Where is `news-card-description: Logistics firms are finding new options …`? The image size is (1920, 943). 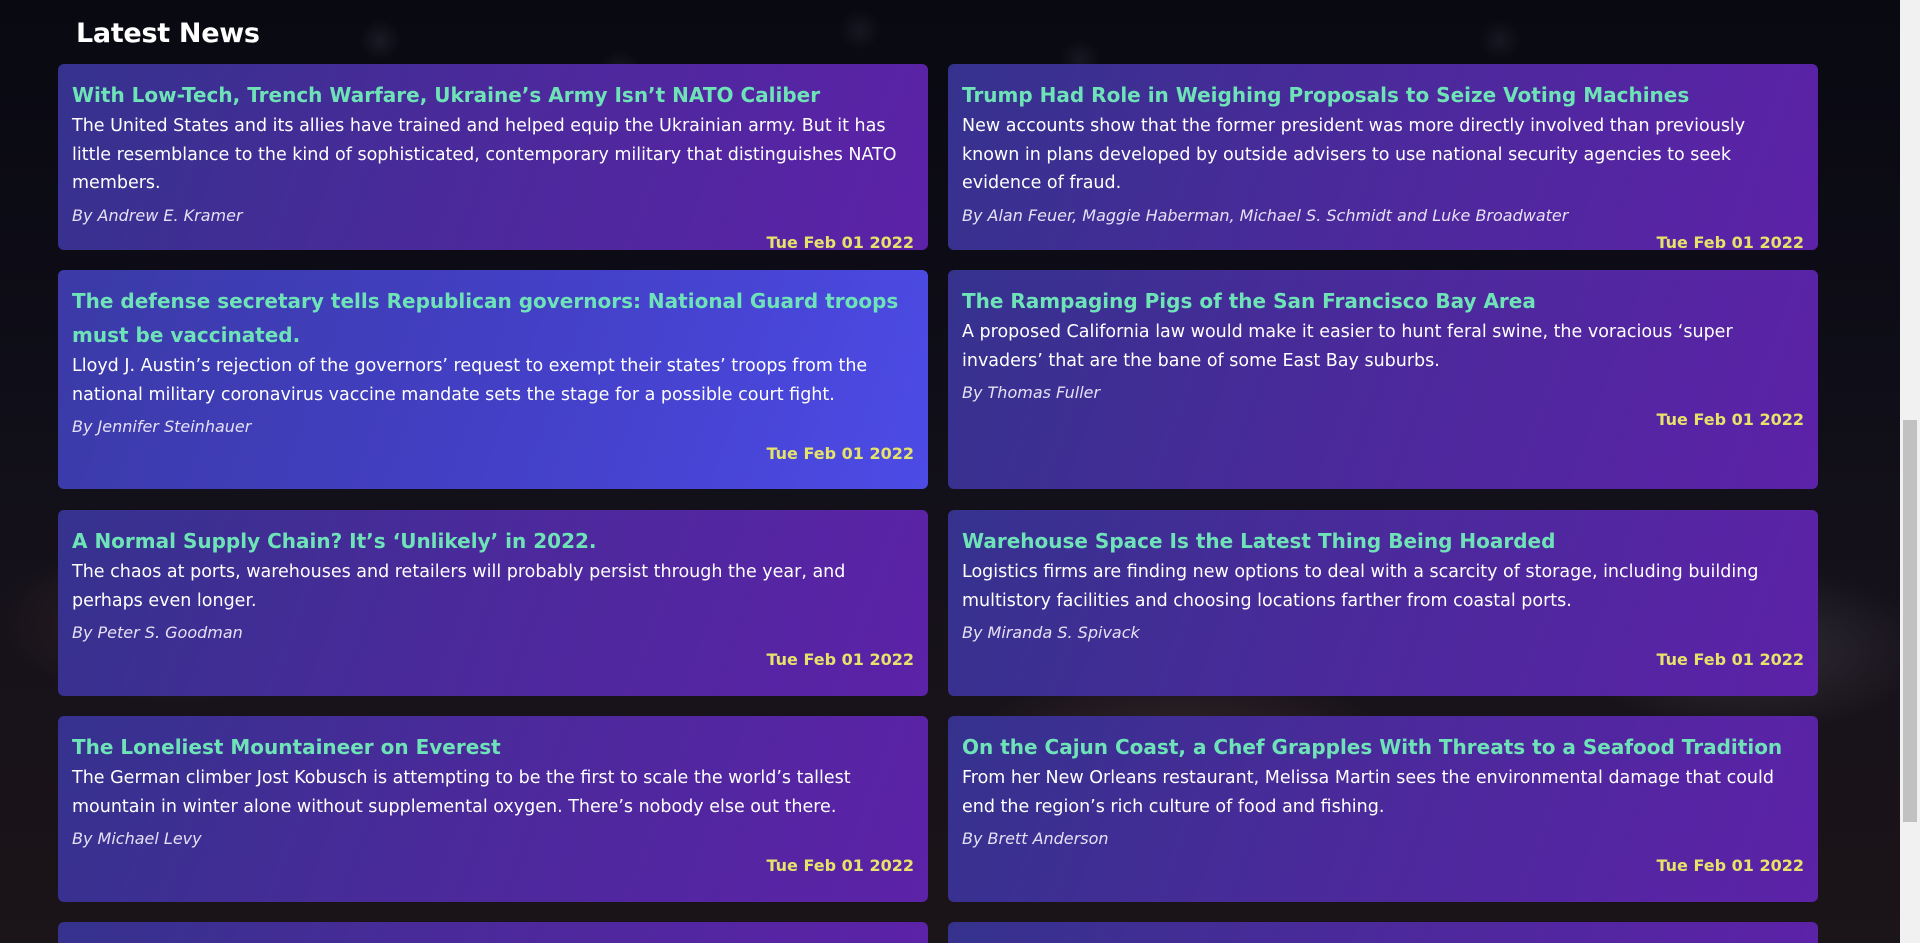 news-card-description: Logistics firms are finding new options … is located at coordinates (1360, 586).